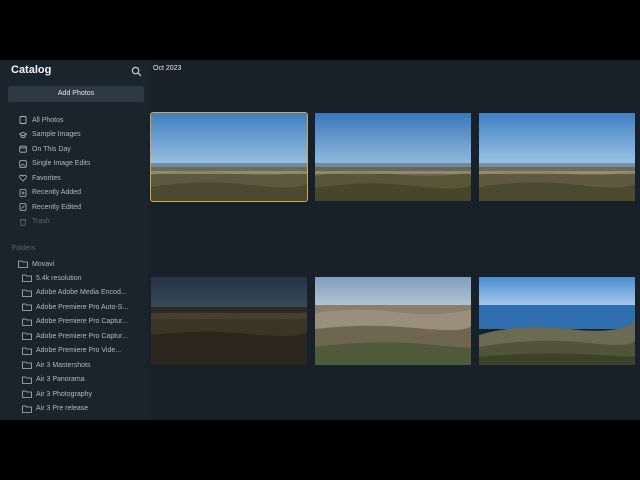 The height and width of the screenshot is (480, 640). Describe the element at coordinates (76, 94) in the screenshot. I see `add-photos-button: Add Photos` at that location.